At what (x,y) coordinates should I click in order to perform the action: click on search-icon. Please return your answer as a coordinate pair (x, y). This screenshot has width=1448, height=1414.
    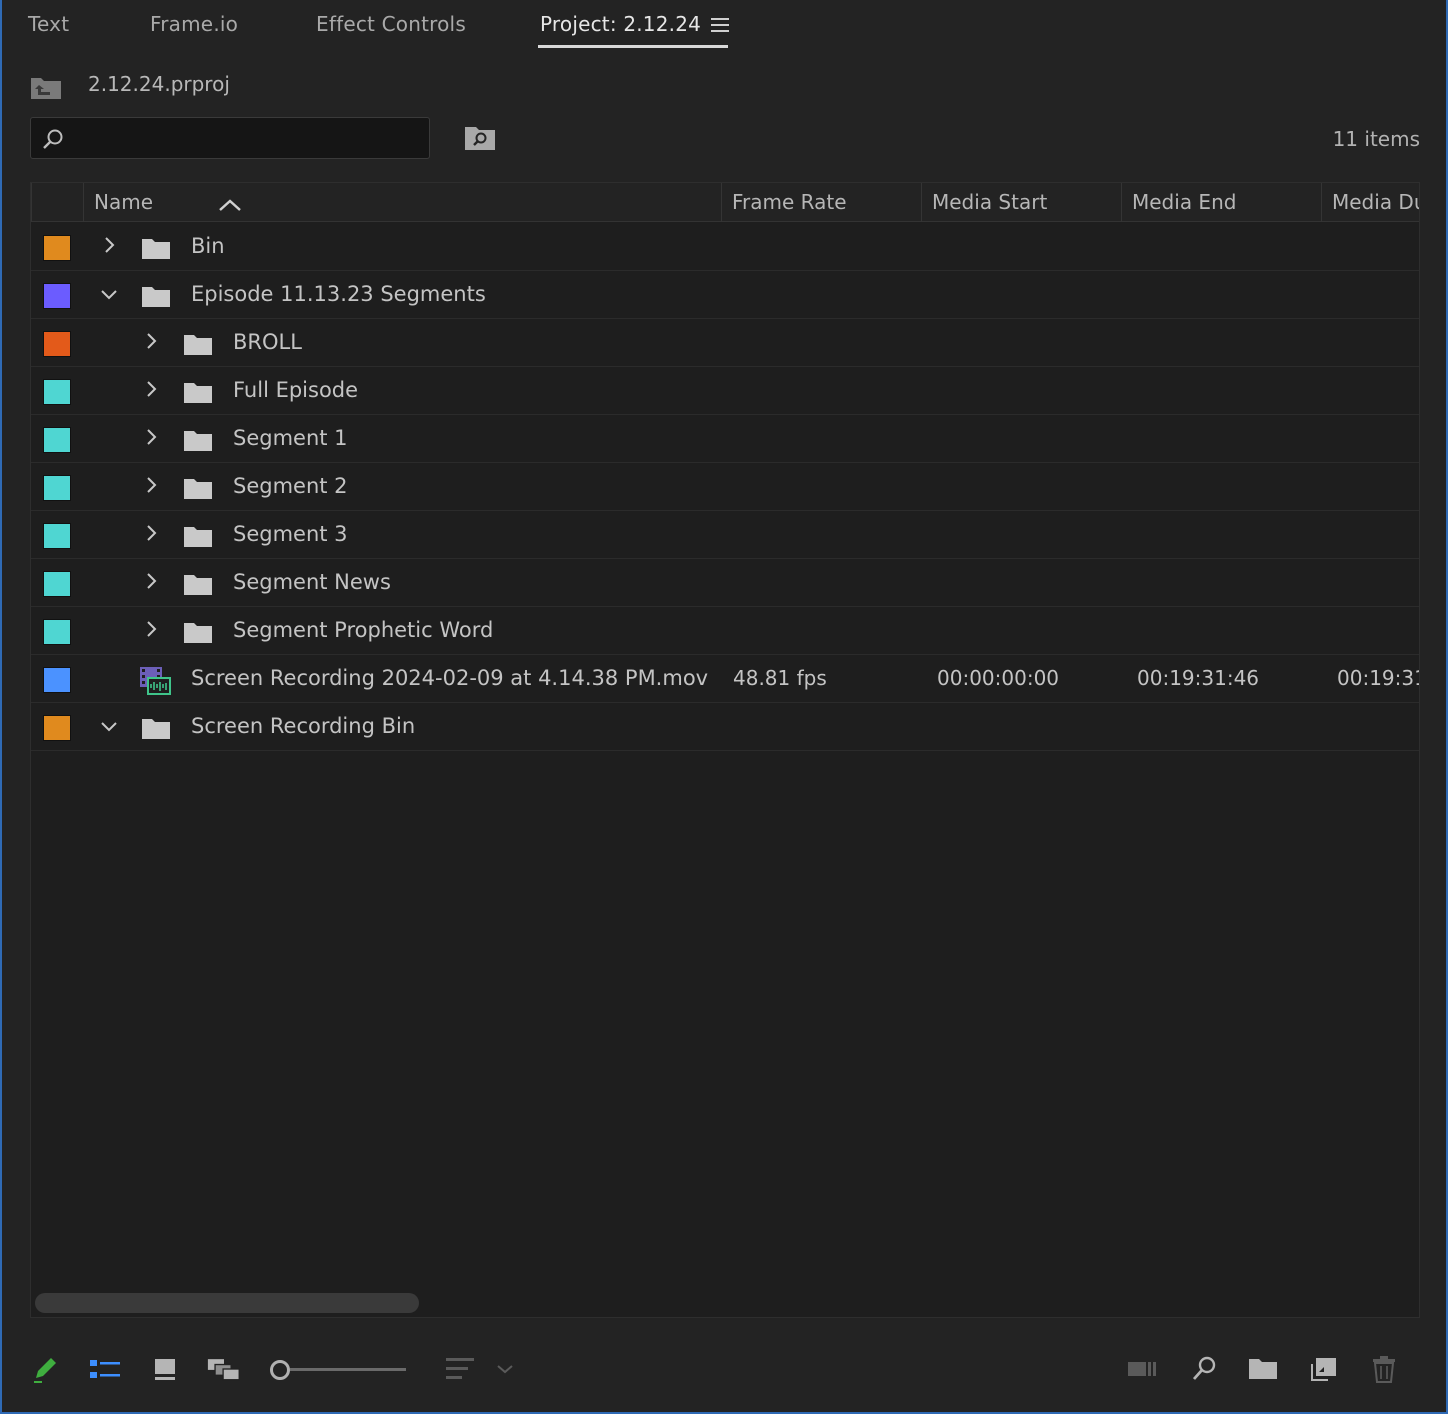
    Looking at the image, I should click on (53, 139).